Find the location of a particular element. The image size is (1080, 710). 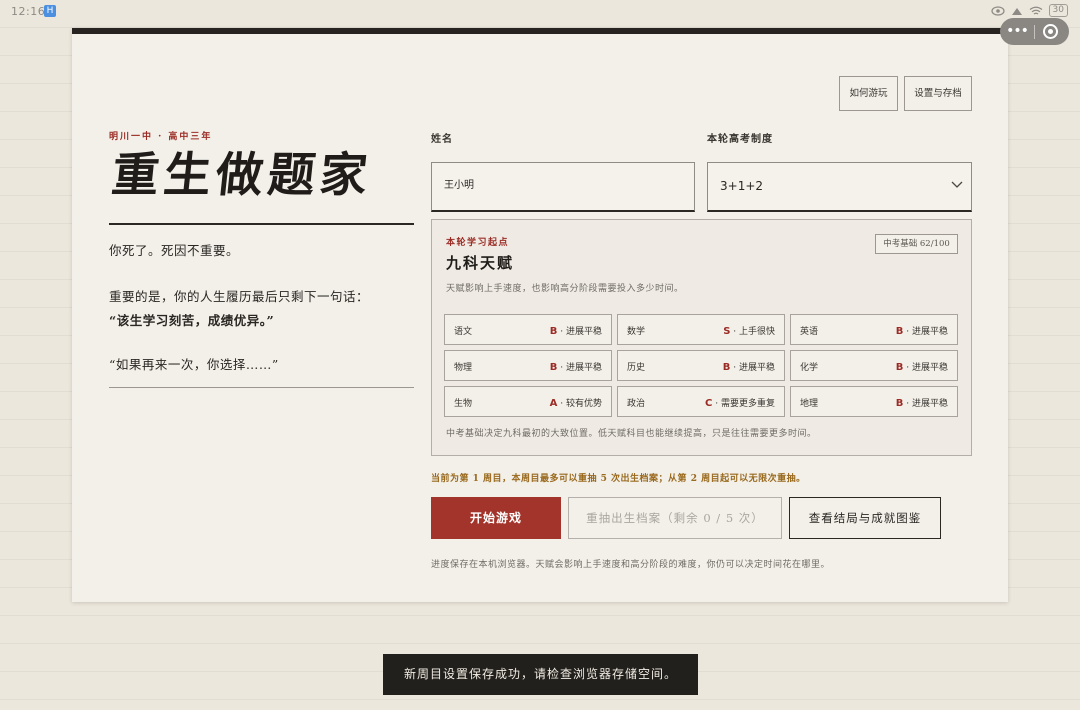

name-input: 王小明 is located at coordinates (563, 187).